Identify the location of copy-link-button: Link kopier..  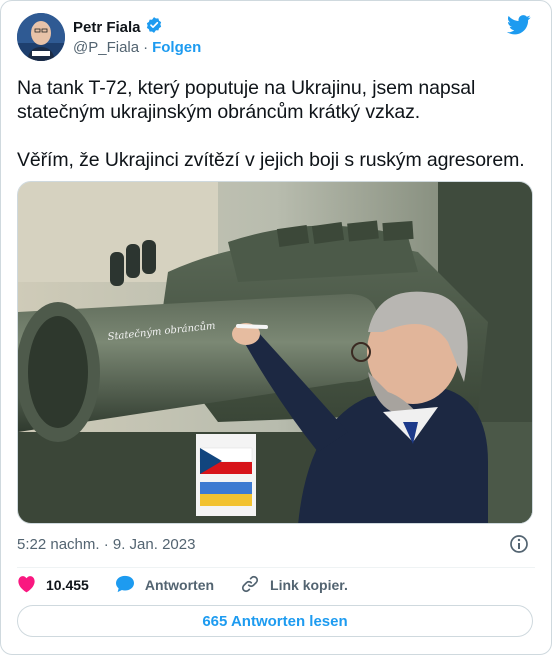
(294, 585).